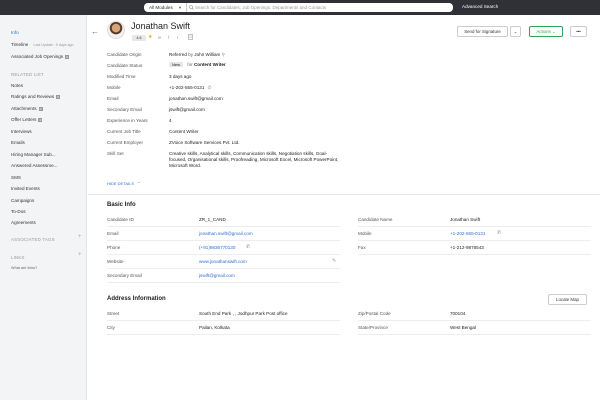 Image resolution: width=600 pixels, height=400 pixels. I want to click on zip-label: Zip/Postal Code, so click(374, 313).